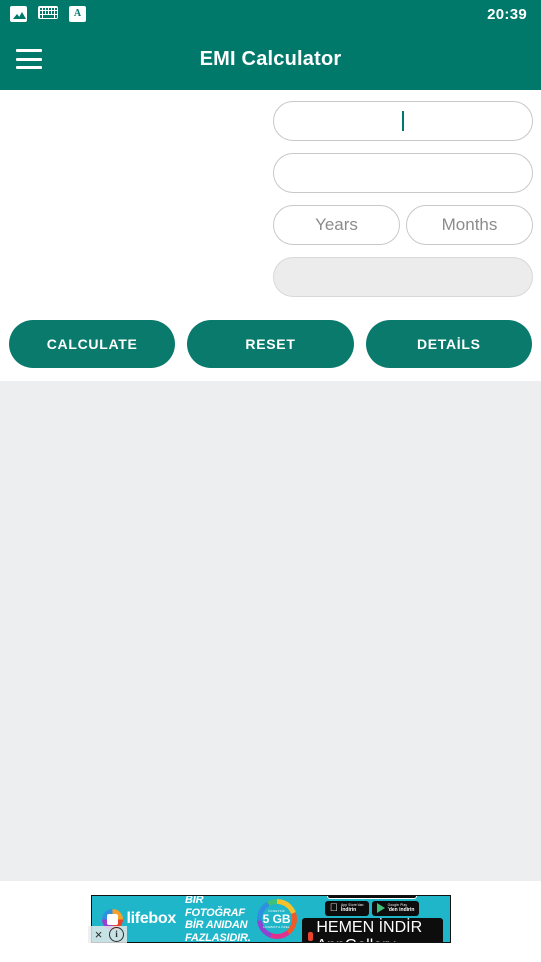 This screenshot has height=962, width=541. What do you see at coordinates (448, 344) in the screenshot?
I see `details-button: DETAİLS` at bounding box center [448, 344].